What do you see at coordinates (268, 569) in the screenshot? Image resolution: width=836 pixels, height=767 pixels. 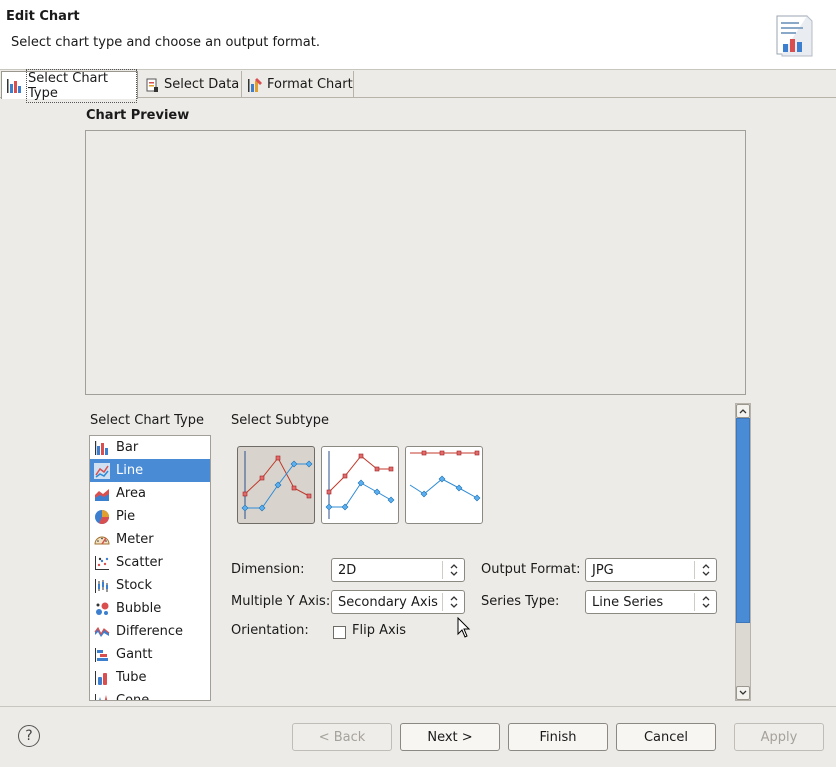 I see `dimension-label: Dimension:` at bounding box center [268, 569].